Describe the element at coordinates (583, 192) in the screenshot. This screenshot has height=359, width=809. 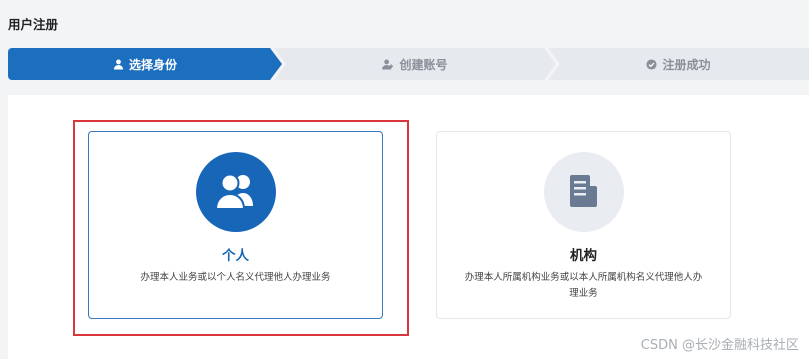
I see `document-icon` at that location.